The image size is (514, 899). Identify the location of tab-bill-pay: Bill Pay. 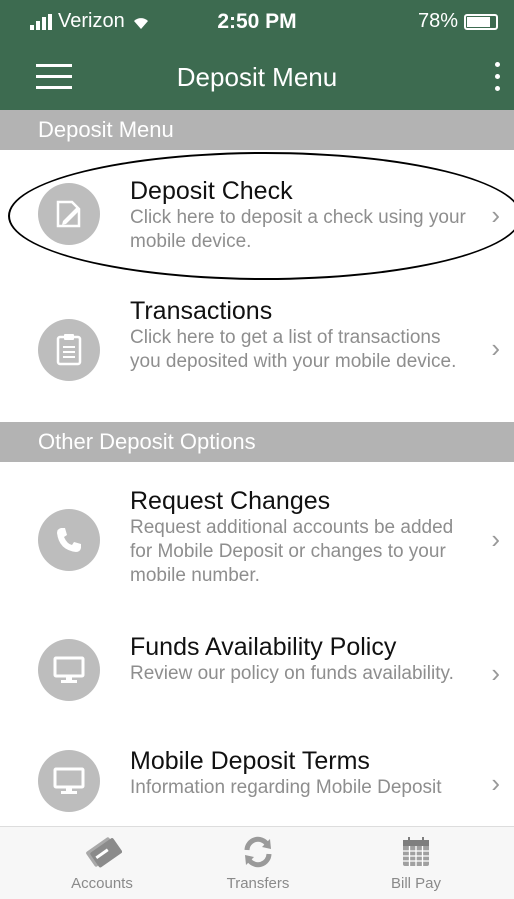
(416, 863).